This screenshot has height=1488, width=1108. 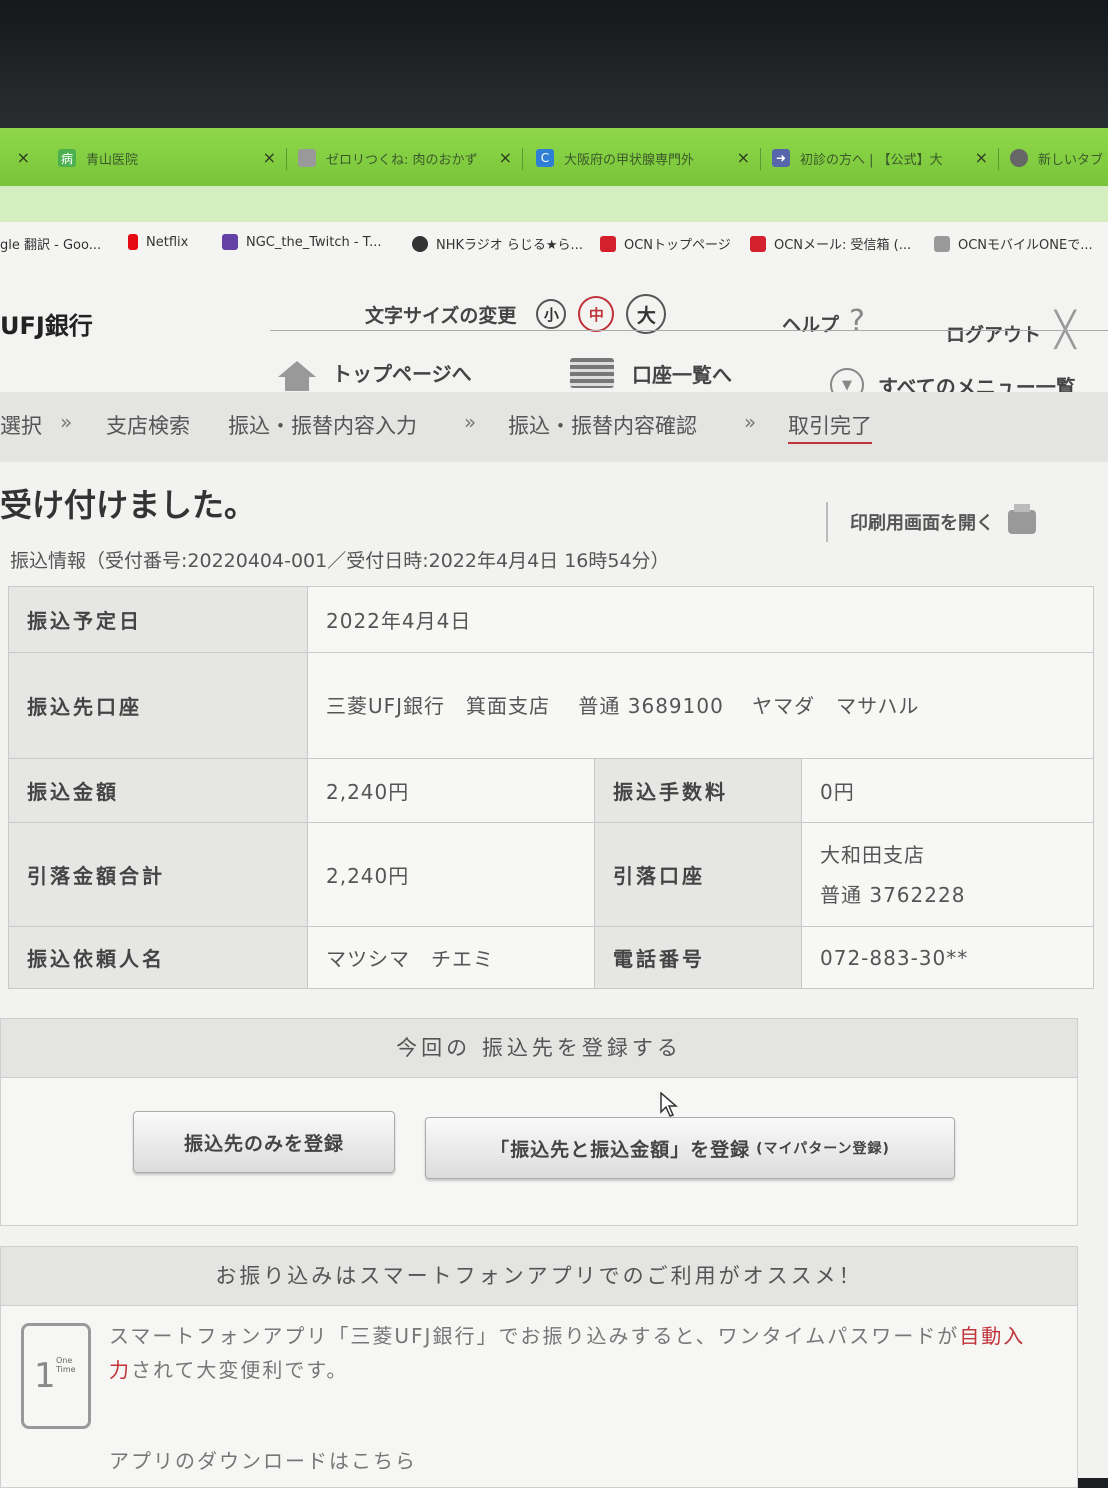 I want to click on twitch-icon, so click(x=230, y=242).